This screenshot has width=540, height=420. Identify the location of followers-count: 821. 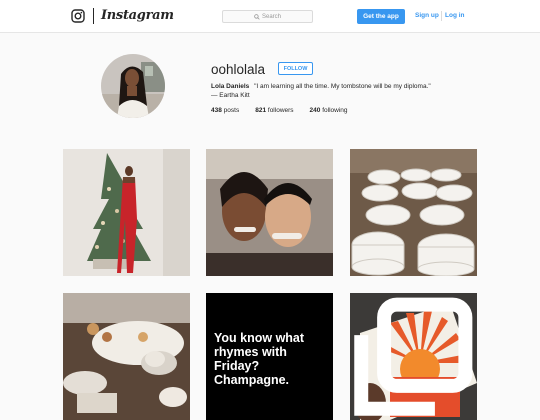
(261, 110).